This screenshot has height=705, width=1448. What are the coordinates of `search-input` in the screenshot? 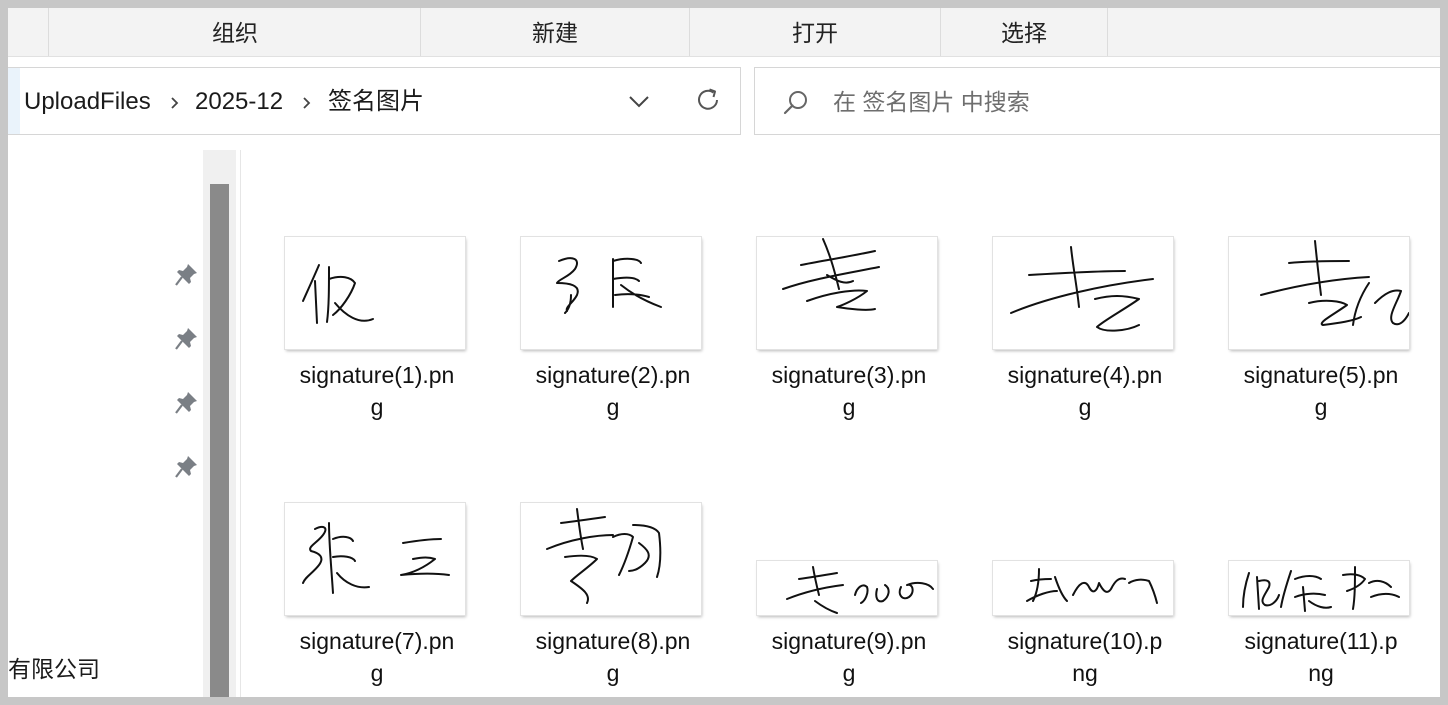 It's located at (1113, 102).